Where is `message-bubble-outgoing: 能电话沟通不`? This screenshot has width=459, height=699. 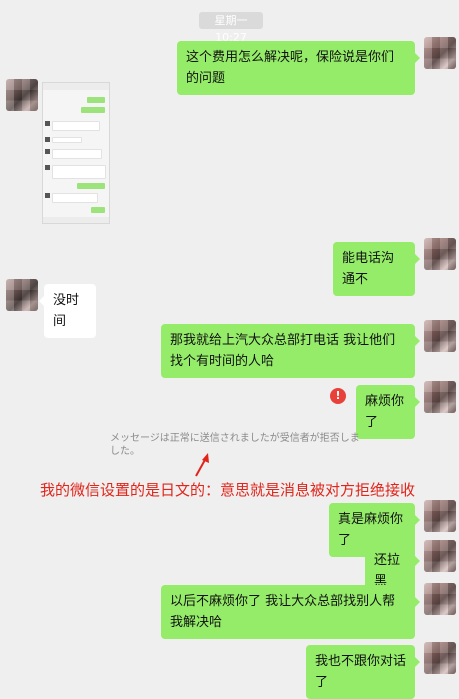
message-bubble-outgoing: 能电话沟通不 is located at coordinates (376, 269).